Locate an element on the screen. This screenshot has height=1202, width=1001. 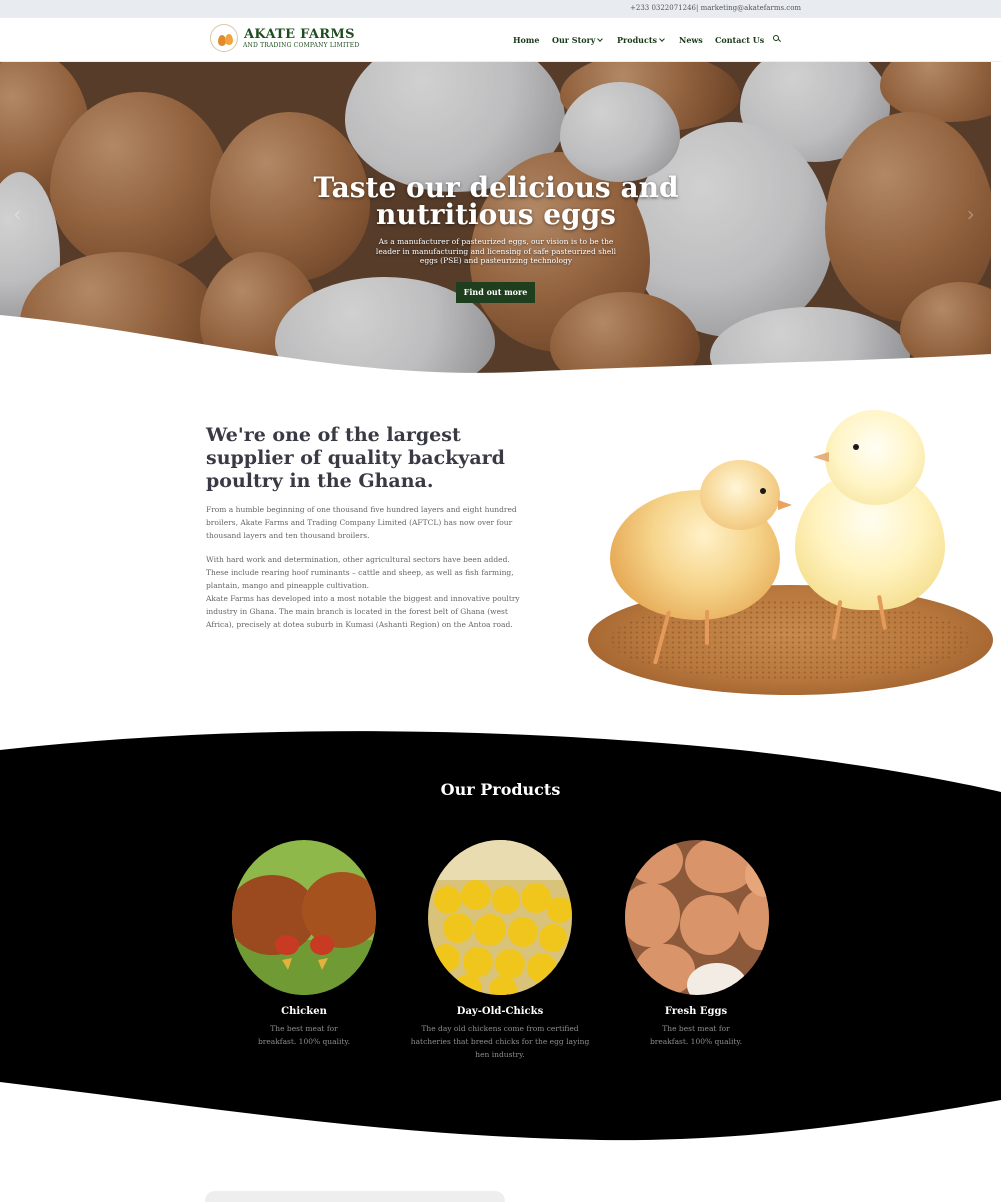
nav-products-label: Products is located at coordinates (637, 40).